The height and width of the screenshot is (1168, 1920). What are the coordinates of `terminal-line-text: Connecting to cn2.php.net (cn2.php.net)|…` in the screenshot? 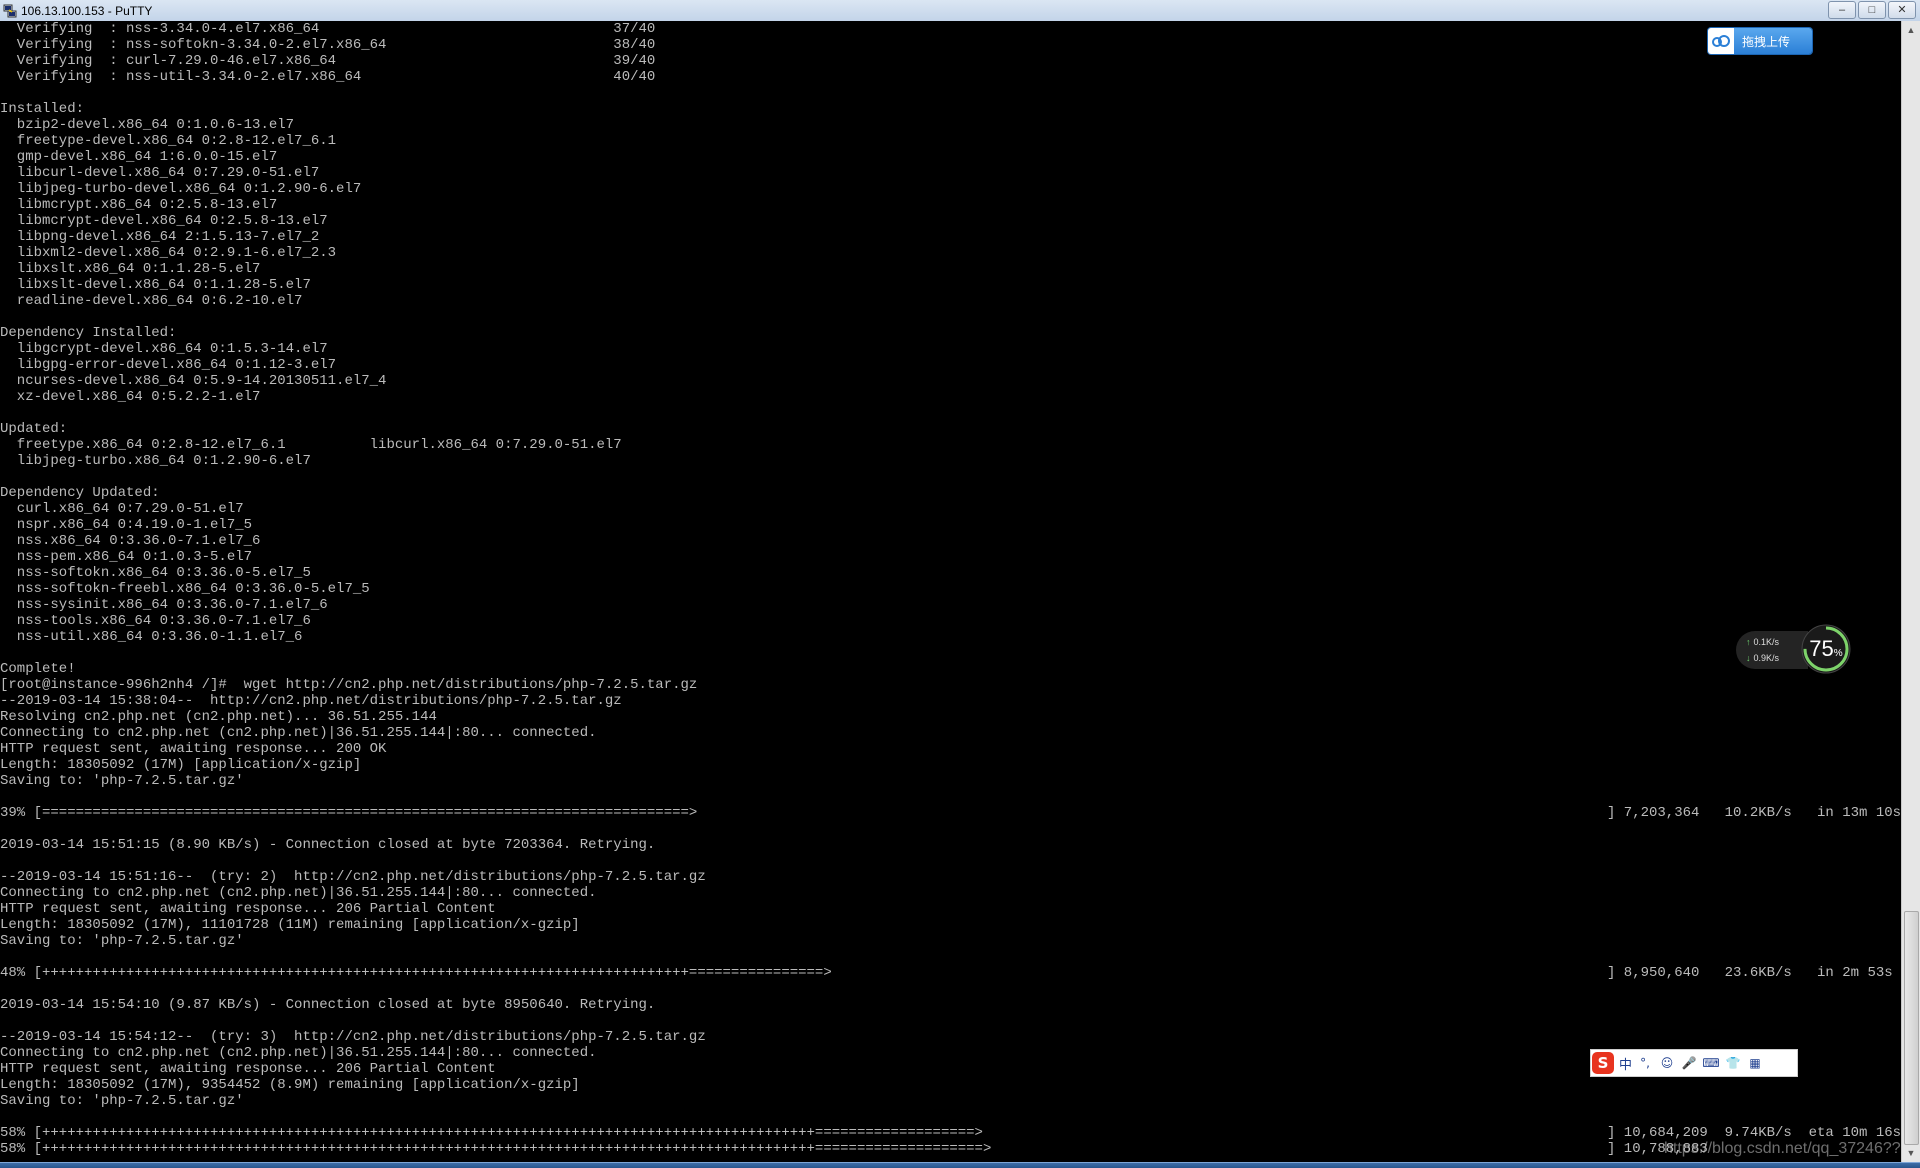 It's located at (298, 893).